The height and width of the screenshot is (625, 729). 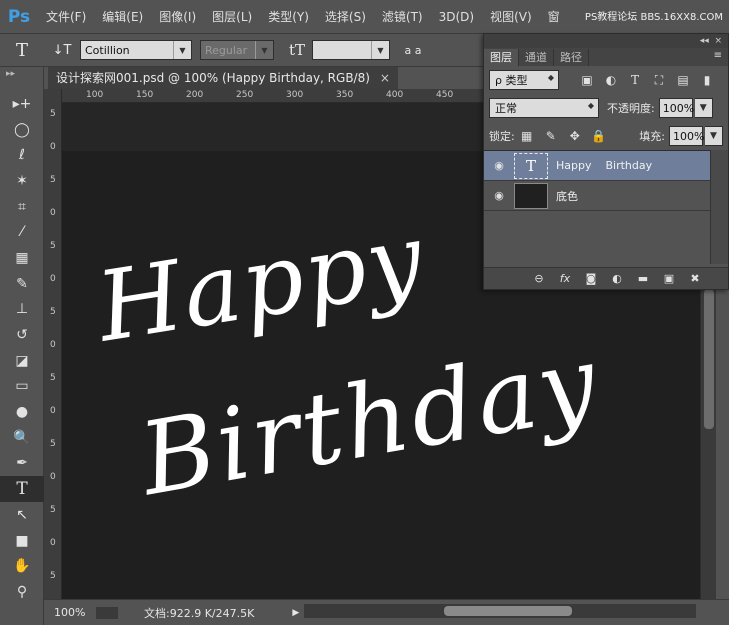 What do you see at coordinates (551, 136) in the screenshot?
I see `lock-image-icon: ✎` at bounding box center [551, 136].